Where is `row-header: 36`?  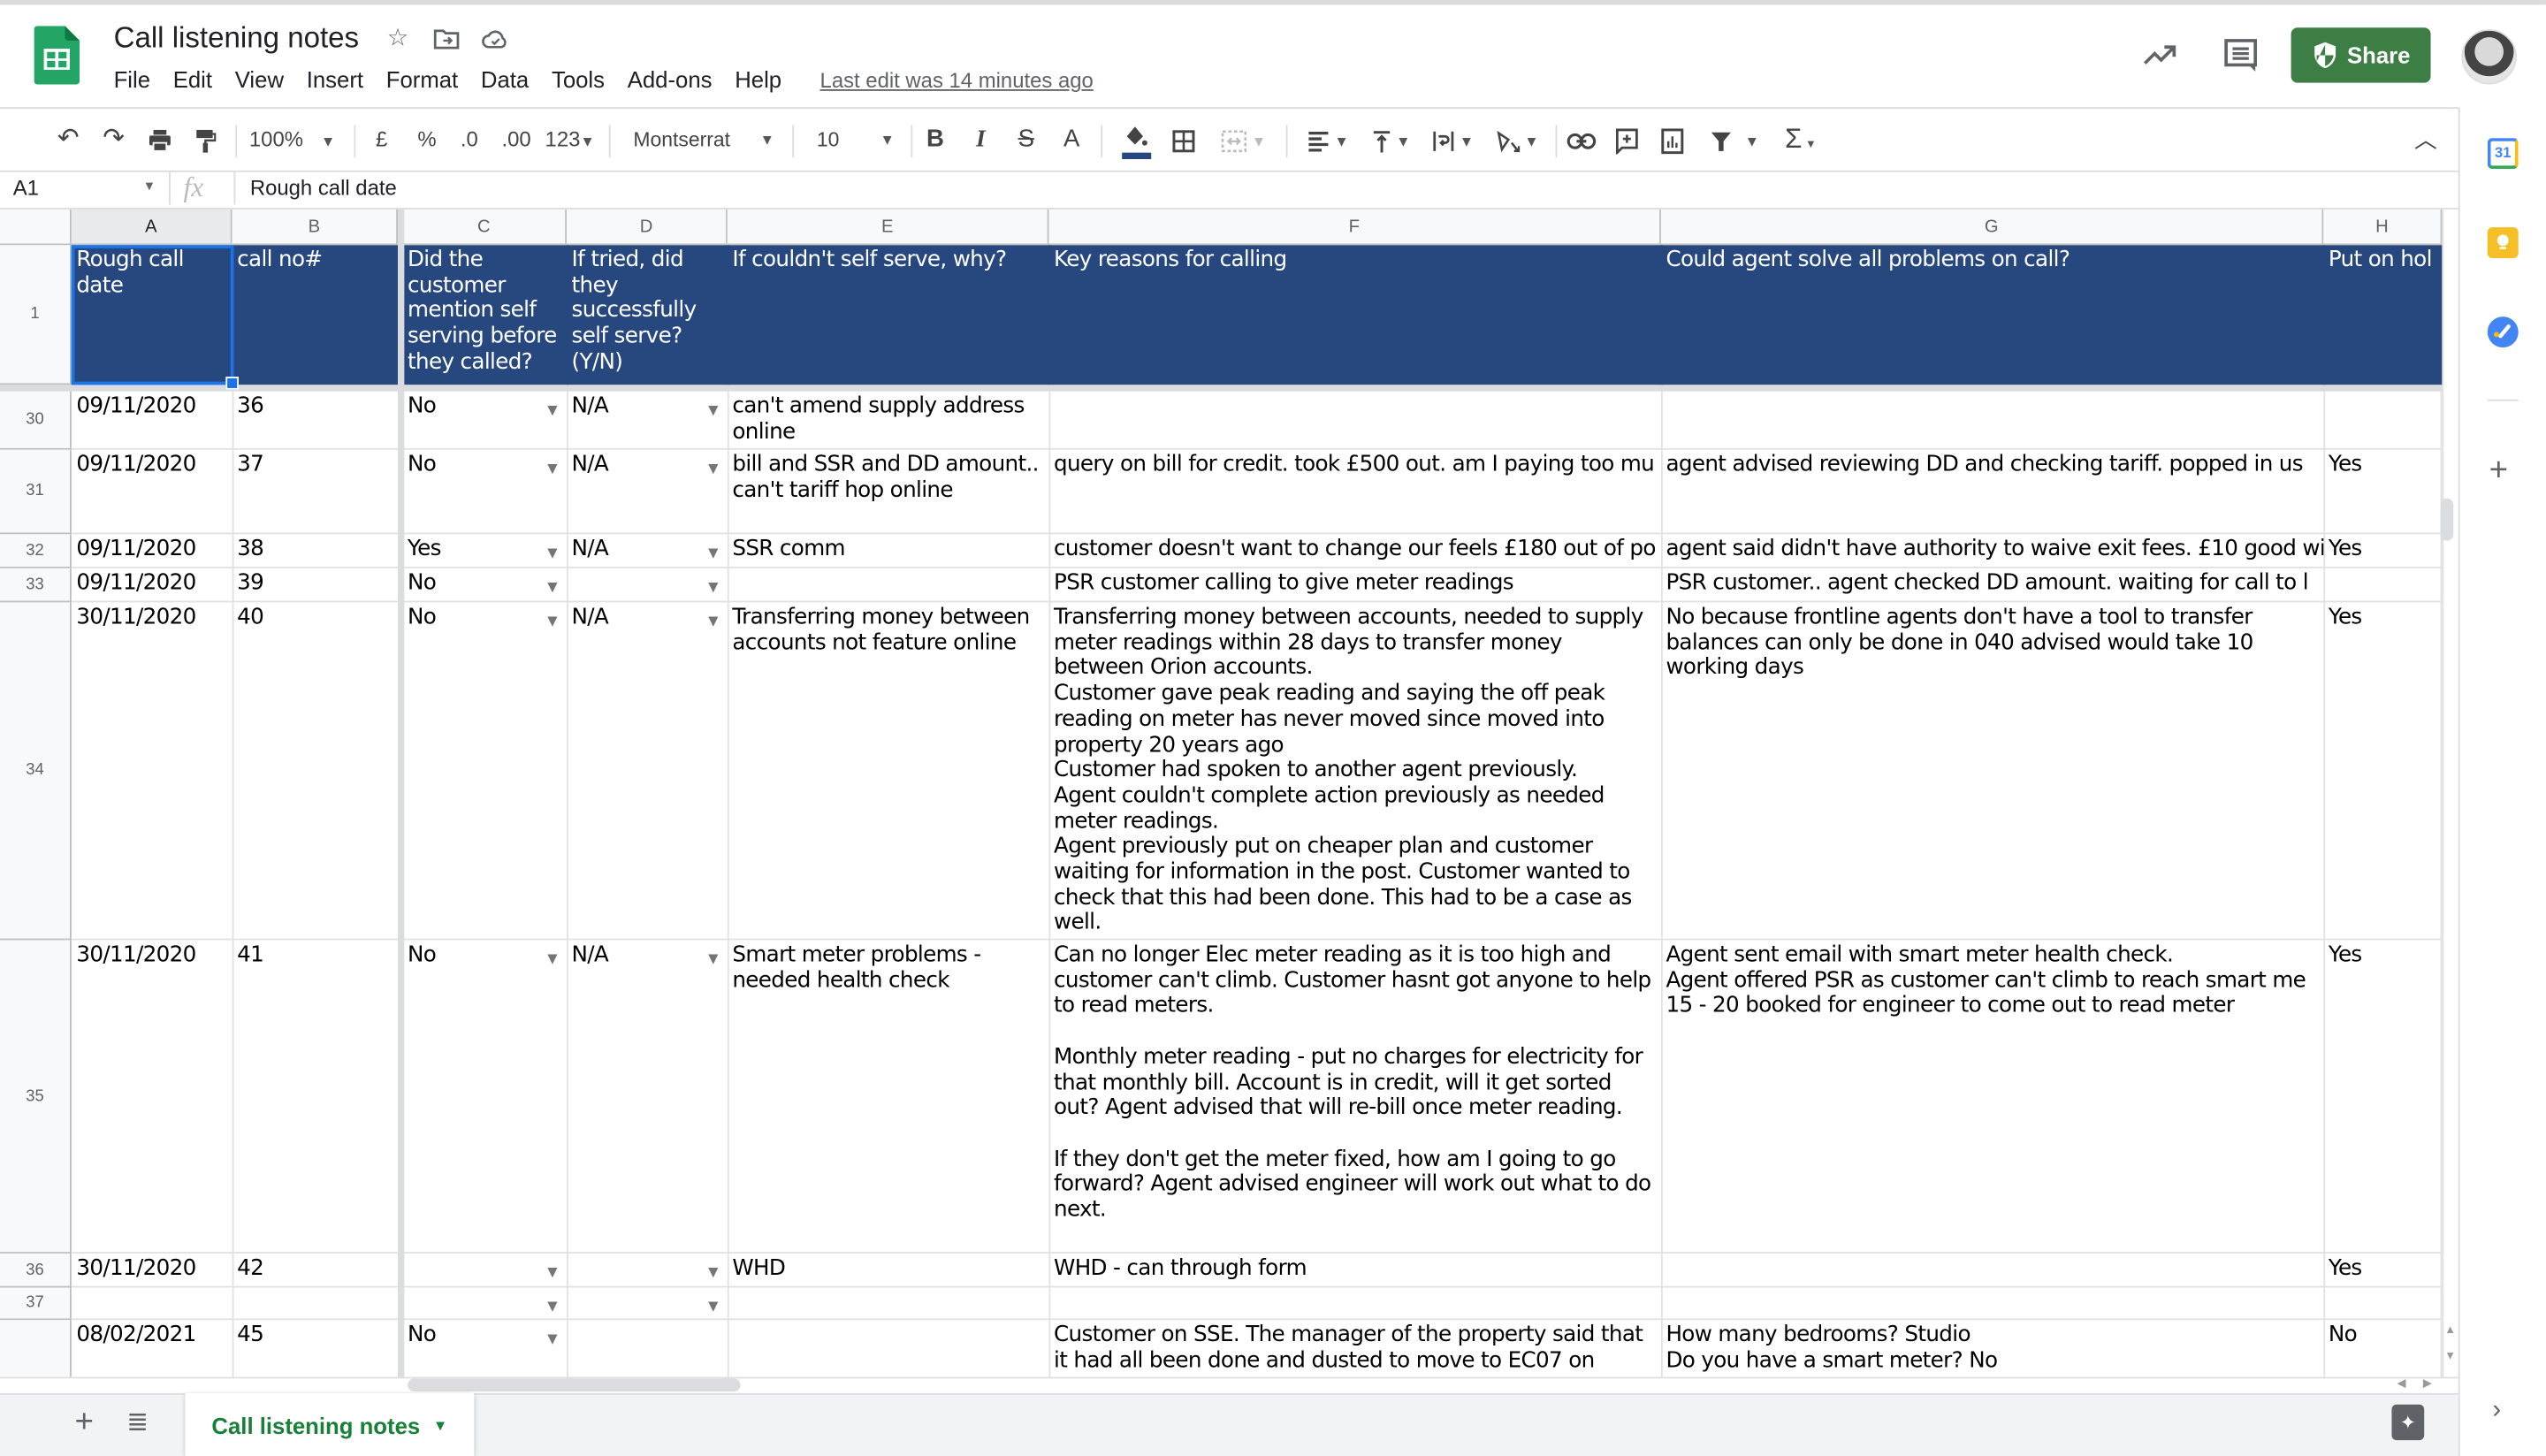
row-header: 36 is located at coordinates (36, 1270).